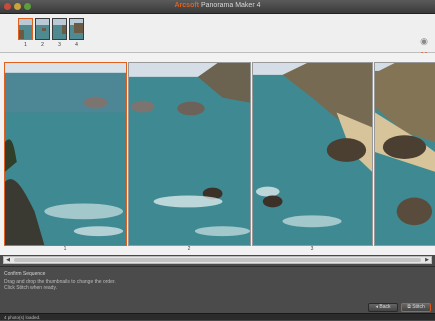 This screenshot has height=321, width=435. Describe the element at coordinates (65, 249) in the screenshot. I see `photo-number: 1` at that location.